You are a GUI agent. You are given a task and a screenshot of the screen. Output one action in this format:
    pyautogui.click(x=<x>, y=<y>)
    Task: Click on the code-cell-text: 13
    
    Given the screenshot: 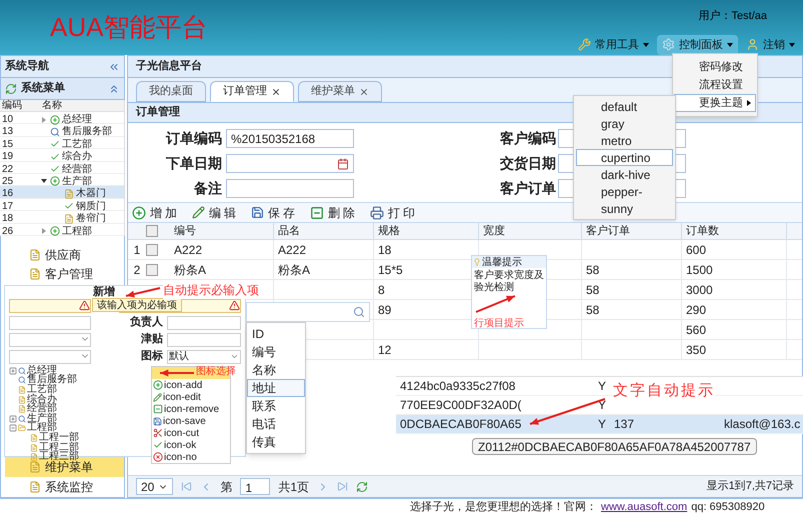 What is the action you would take?
    pyautogui.click(x=7, y=132)
    